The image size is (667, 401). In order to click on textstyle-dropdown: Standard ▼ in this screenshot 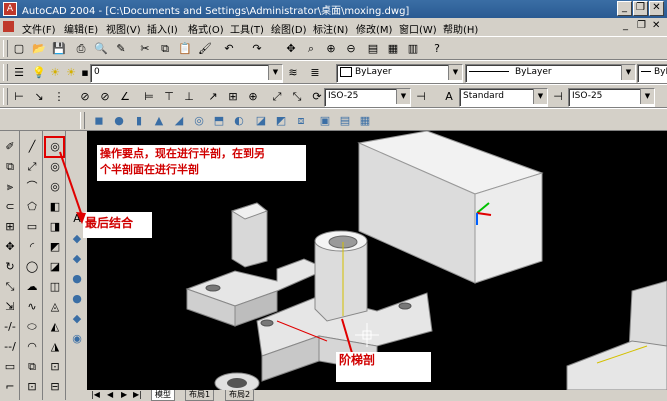, I will do `click(503, 97)`.